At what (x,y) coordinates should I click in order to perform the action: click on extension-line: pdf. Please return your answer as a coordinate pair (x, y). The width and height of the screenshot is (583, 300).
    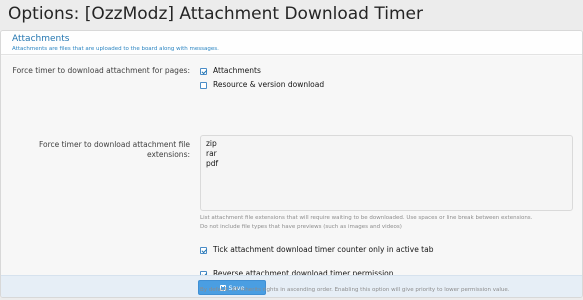
    Looking at the image, I should click on (212, 163).